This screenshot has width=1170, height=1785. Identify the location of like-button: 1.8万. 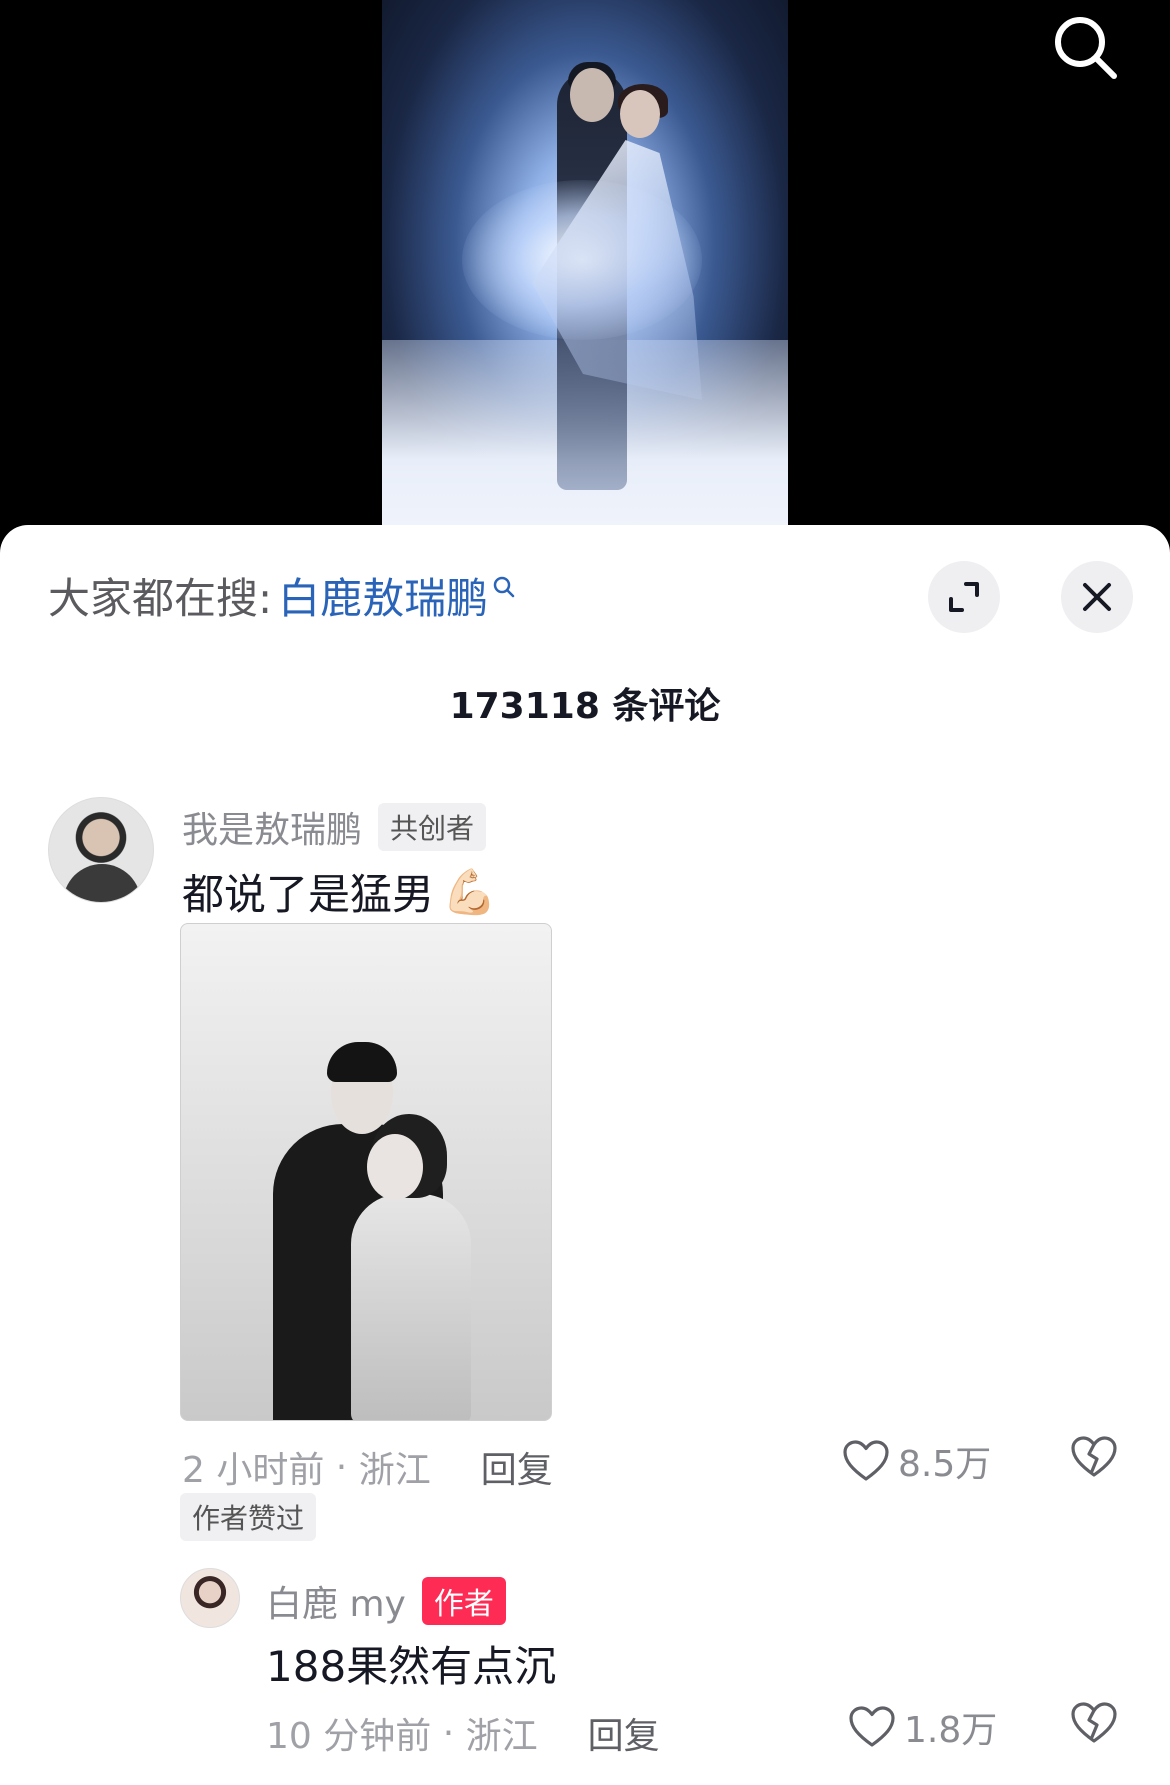
(922, 1727).